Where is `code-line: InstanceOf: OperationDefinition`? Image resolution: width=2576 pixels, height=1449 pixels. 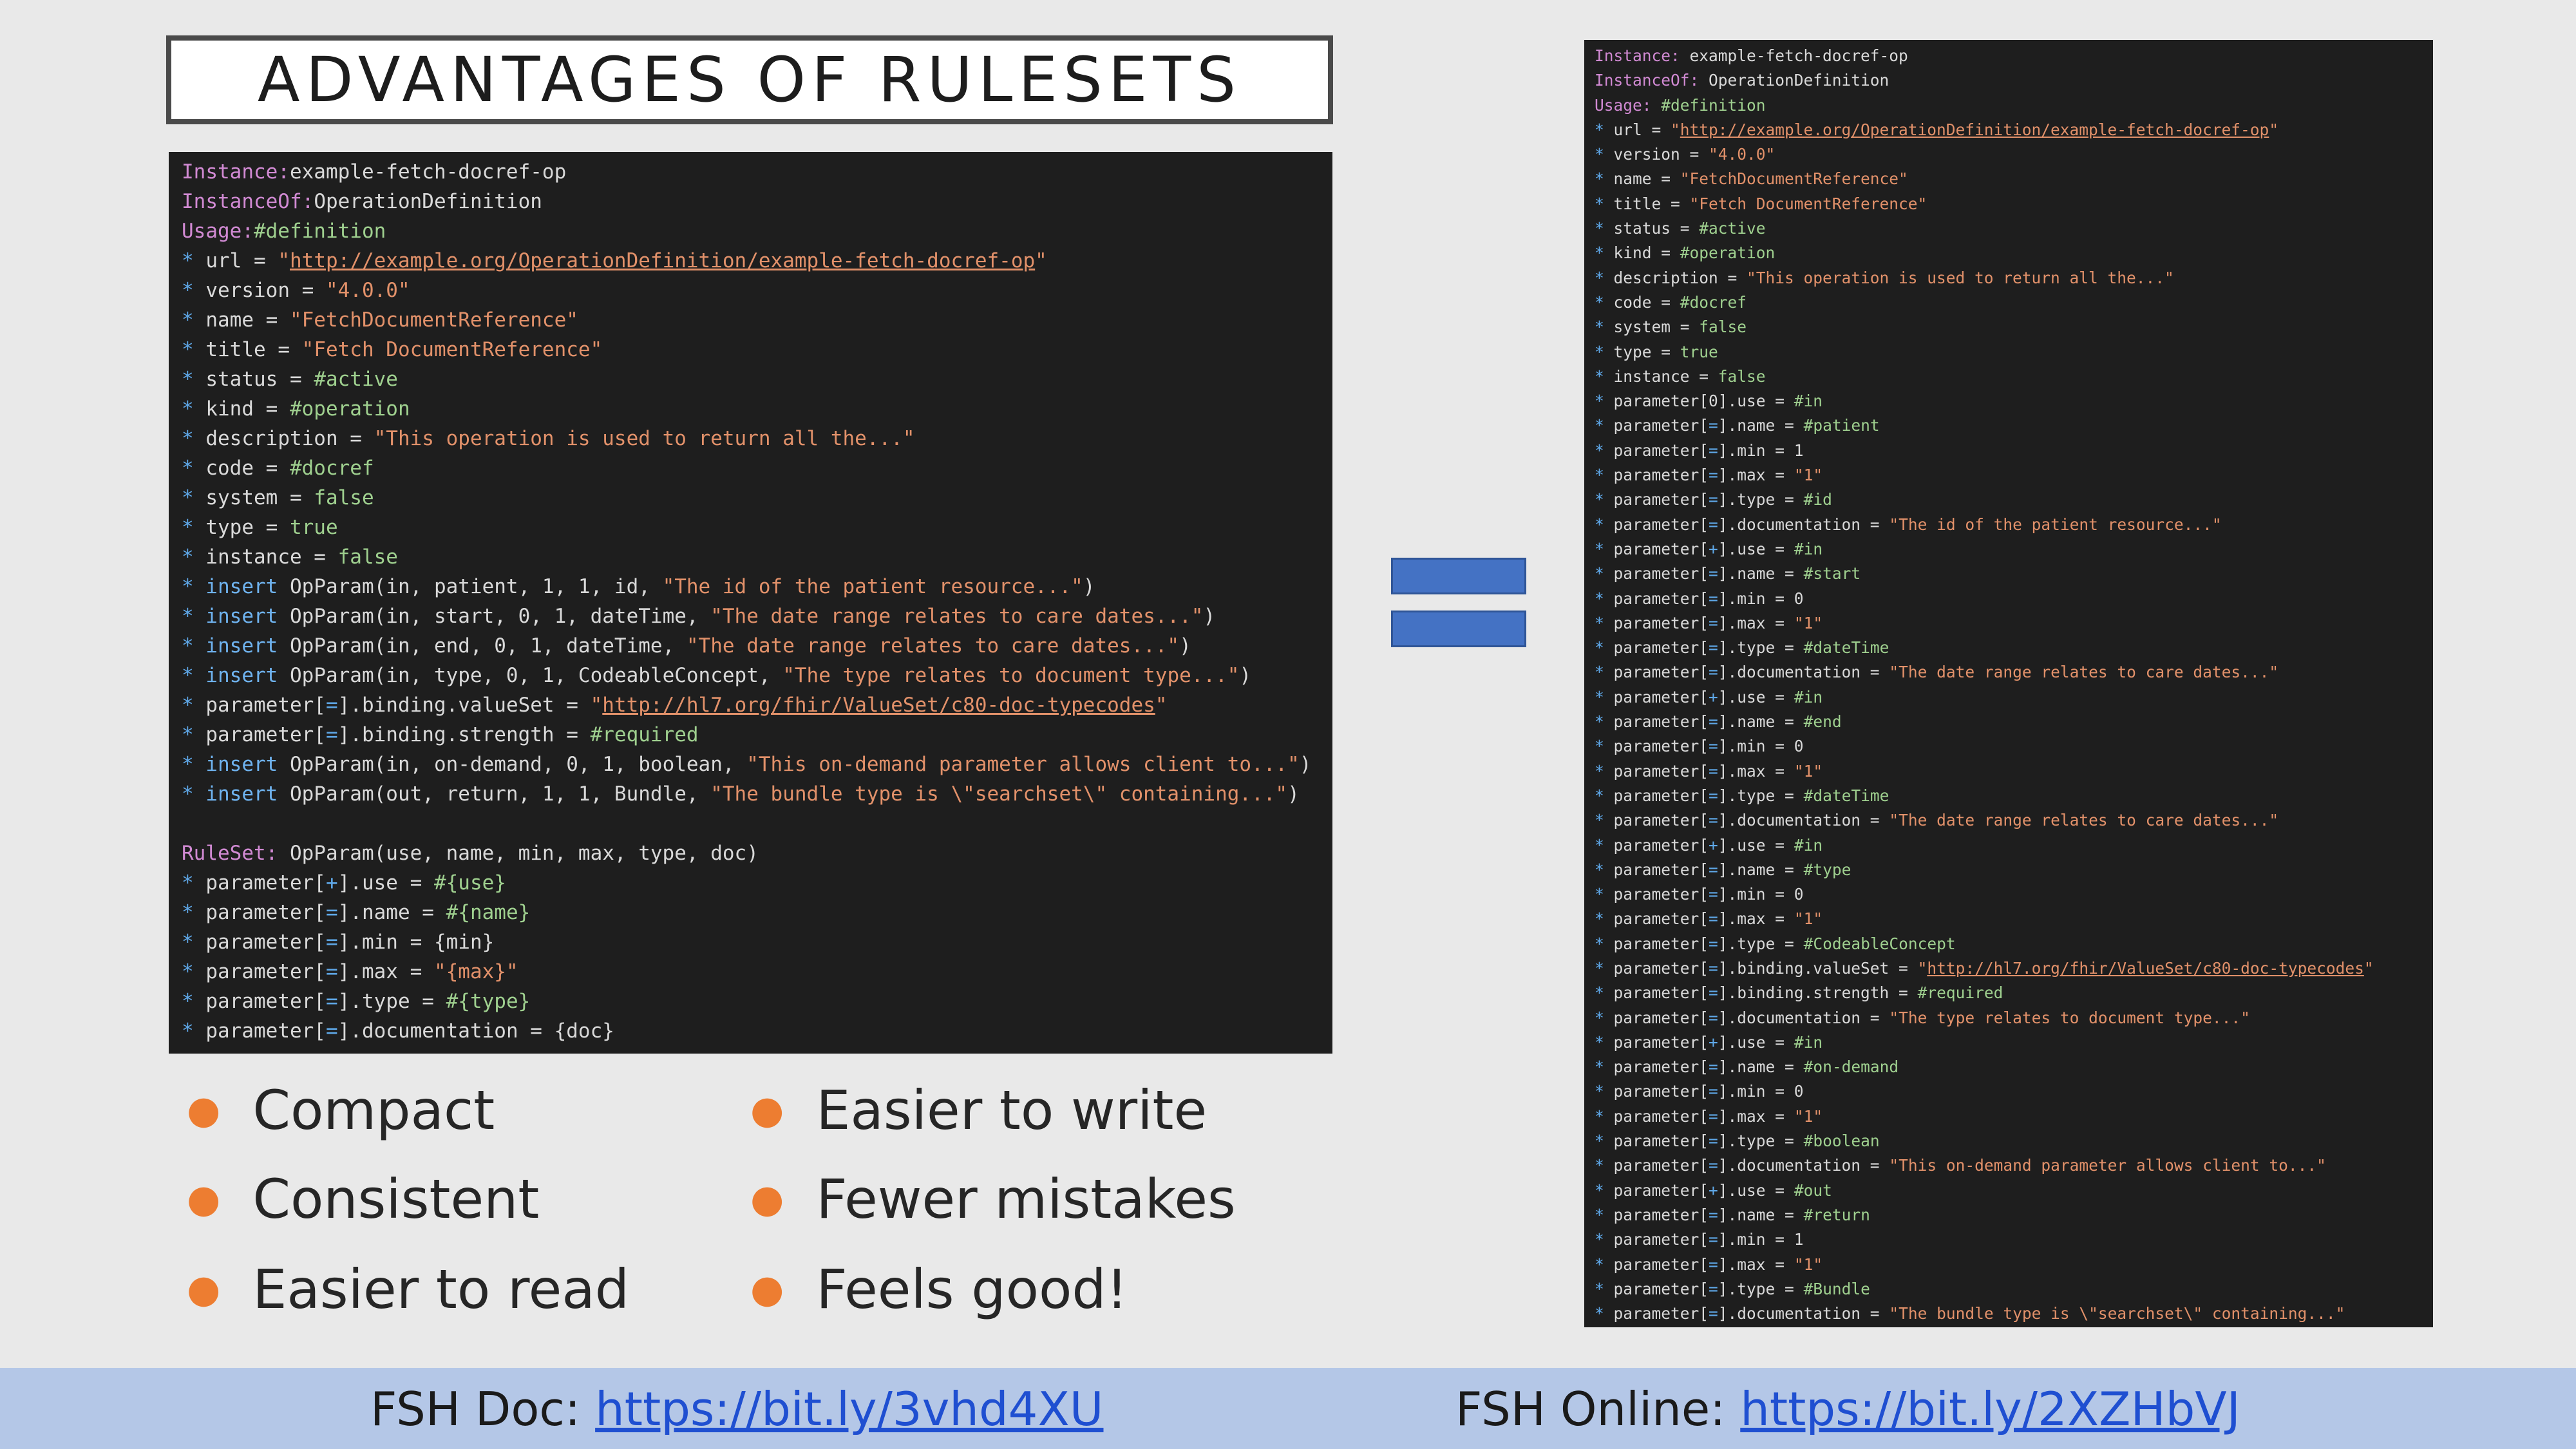 code-line: InstanceOf: OperationDefinition is located at coordinates (1742, 80).